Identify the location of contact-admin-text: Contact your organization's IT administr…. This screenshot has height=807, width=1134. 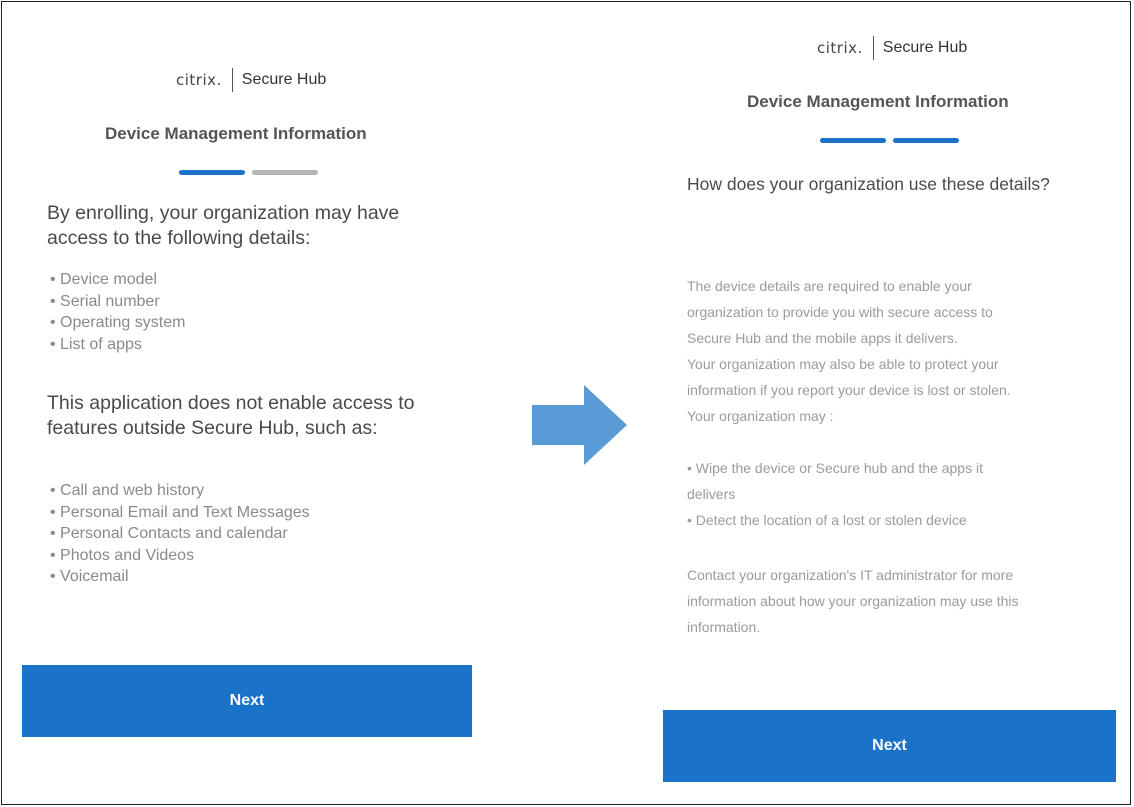
(853, 601).